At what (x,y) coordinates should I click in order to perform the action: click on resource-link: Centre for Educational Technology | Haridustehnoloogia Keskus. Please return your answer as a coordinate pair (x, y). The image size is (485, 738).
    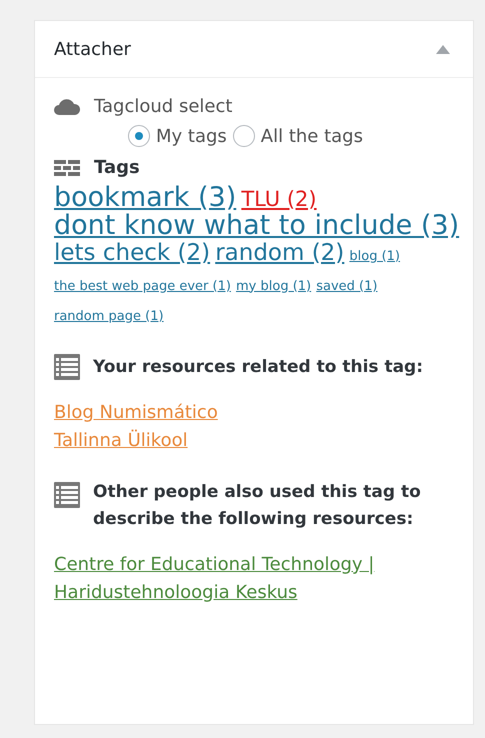
    Looking at the image, I should click on (254, 579).